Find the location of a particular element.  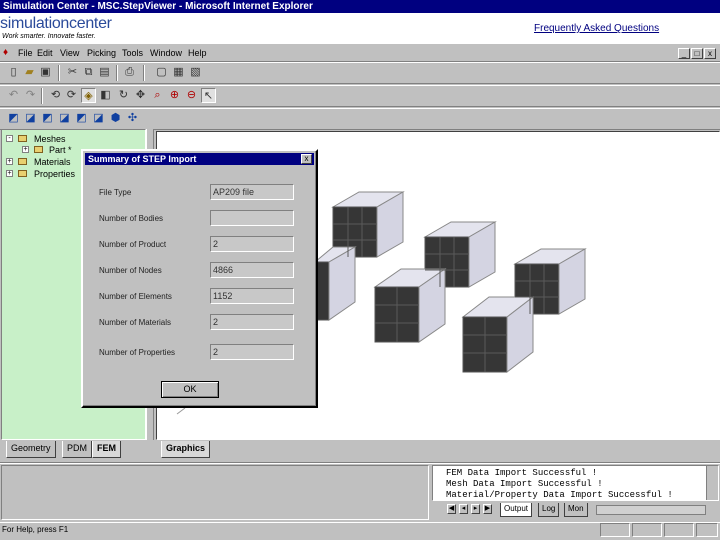

mesh-block is located at coordinates (335, 283).